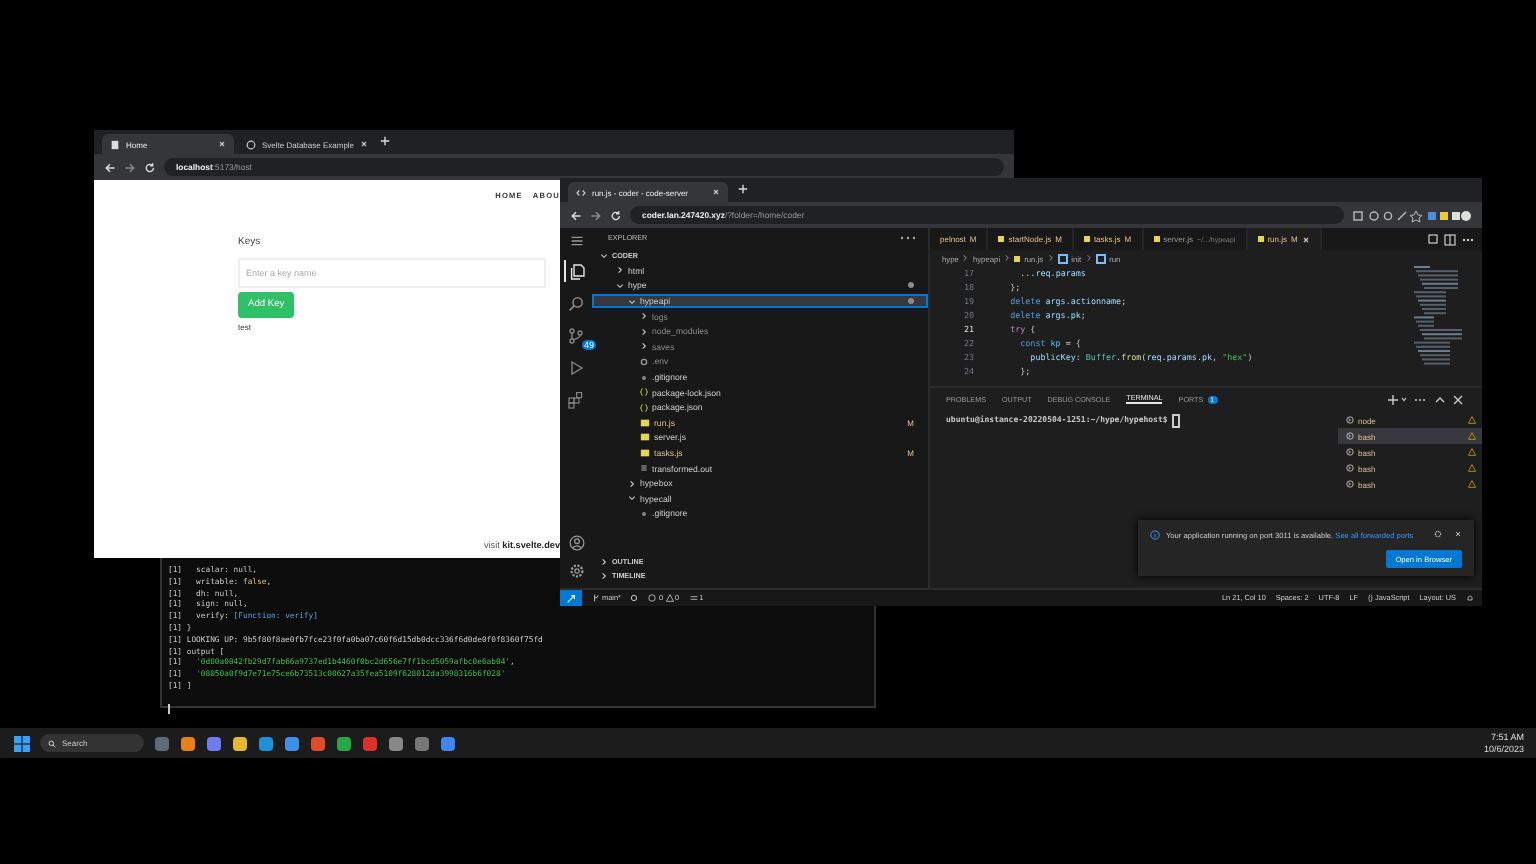 Image resolution: width=1536 pixels, height=864 pixels. What do you see at coordinates (596, 598) in the screenshot?
I see `branch-icon` at bounding box center [596, 598].